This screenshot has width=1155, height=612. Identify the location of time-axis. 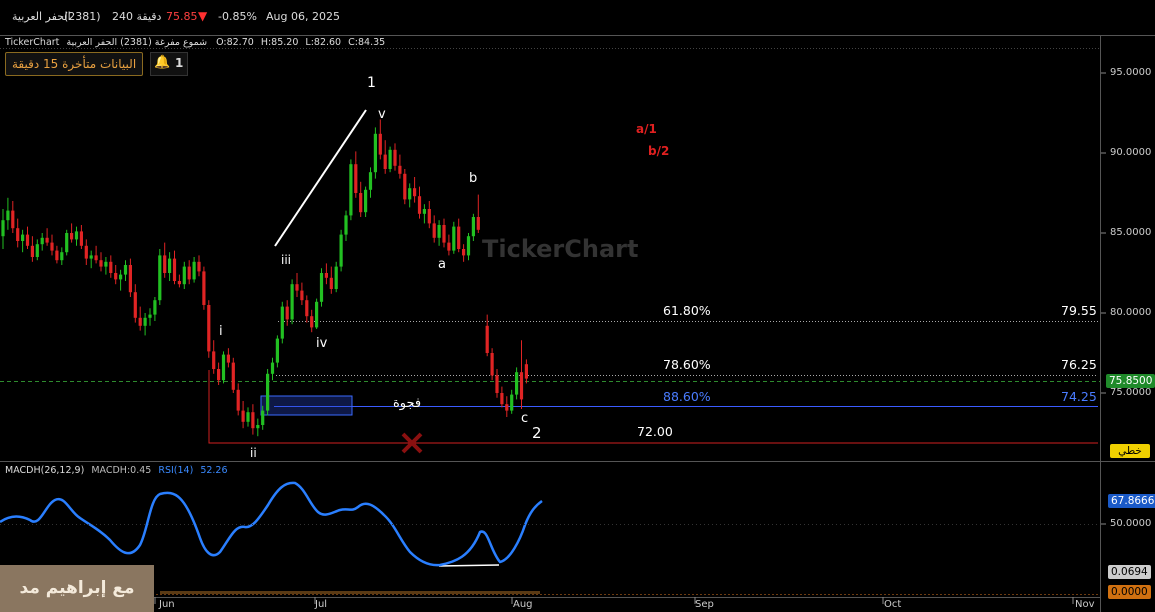
(614, 600).